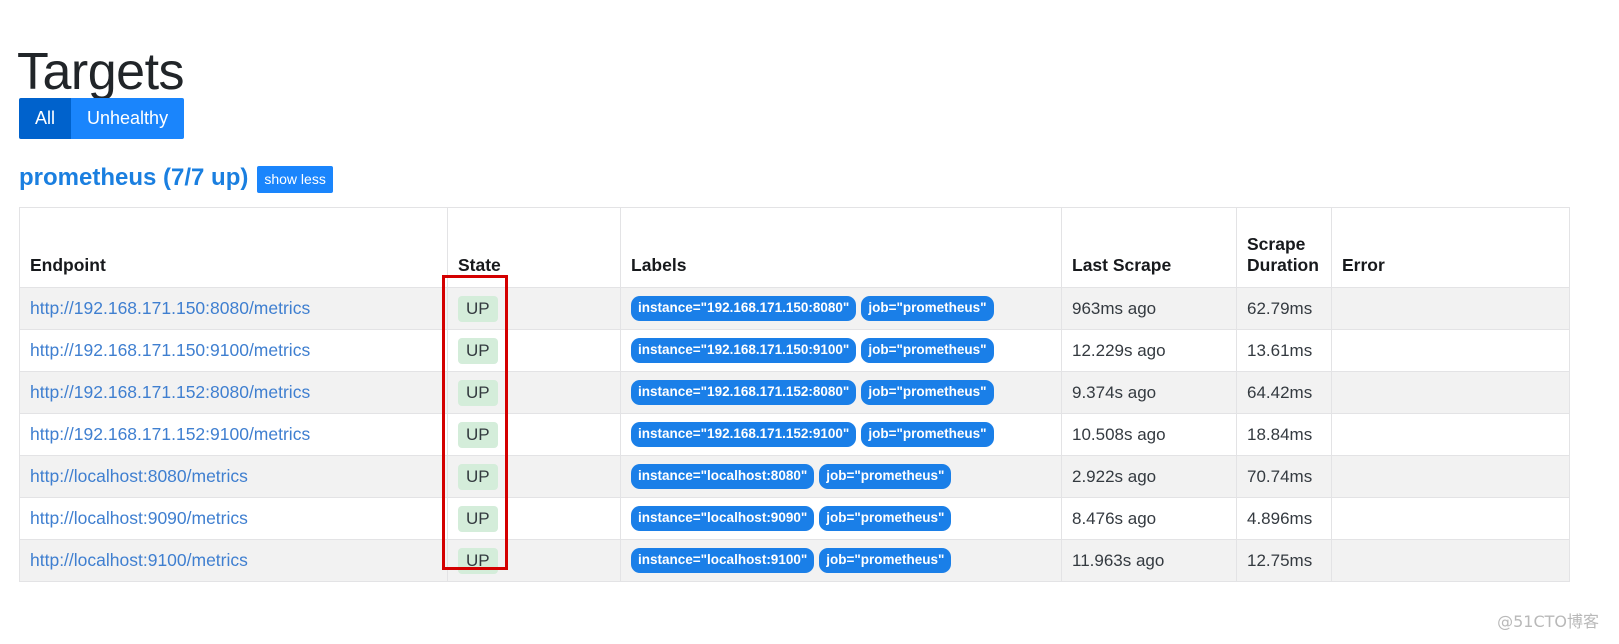 The height and width of the screenshot is (644, 1619). I want to click on cell-endpoint: http://localhost:9090/metrics, so click(233, 518).